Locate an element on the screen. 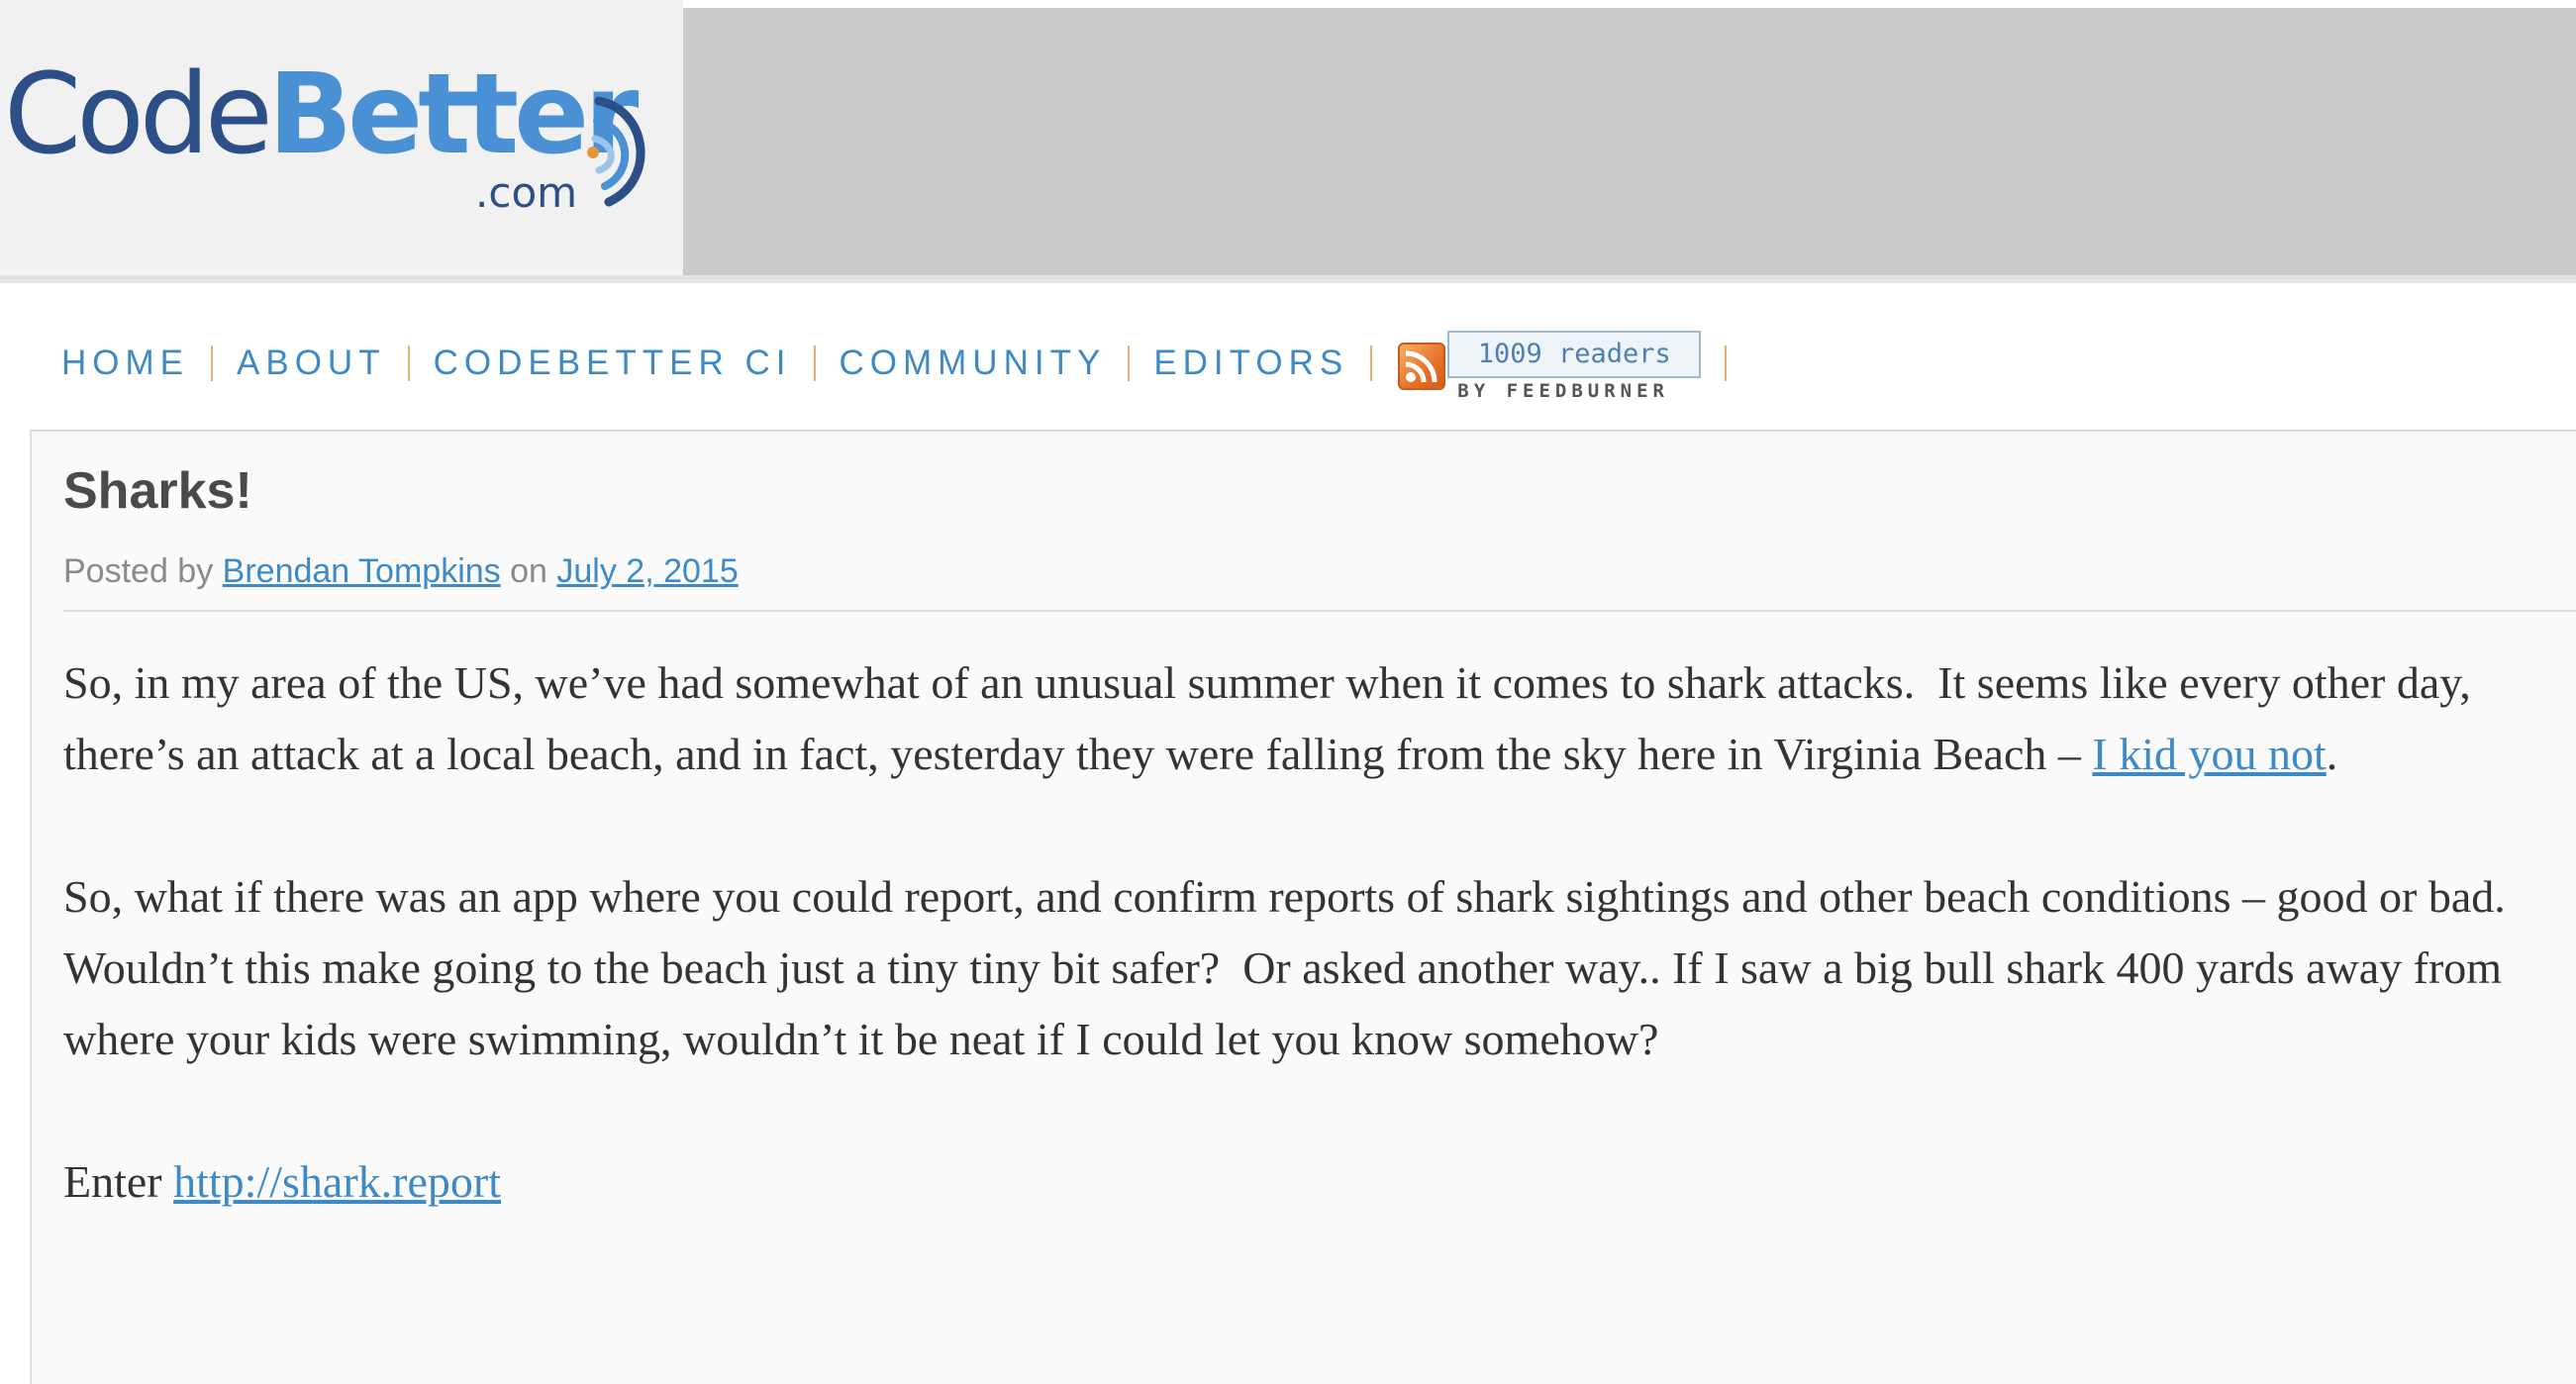  rss-glyph-icon is located at coordinates (1421, 366).